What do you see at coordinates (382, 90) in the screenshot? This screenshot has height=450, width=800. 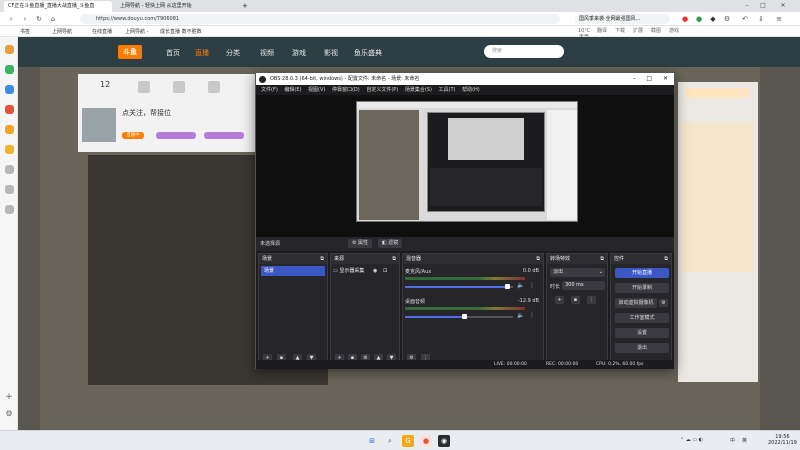 I see `menu-profile: 自定义文件(P)` at bounding box center [382, 90].